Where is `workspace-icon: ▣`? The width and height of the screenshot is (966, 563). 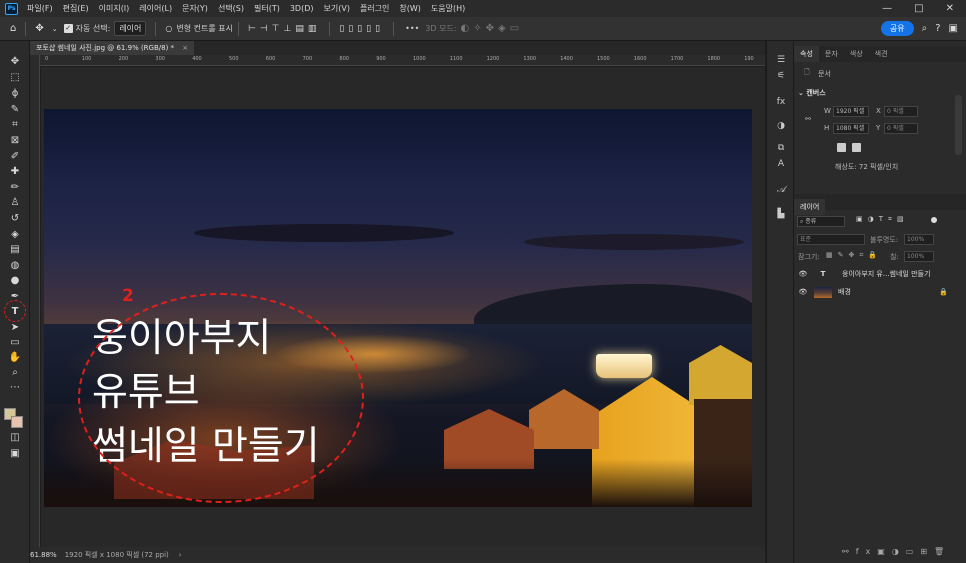 workspace-icon: ▣ is located at coordinates (953, 28).